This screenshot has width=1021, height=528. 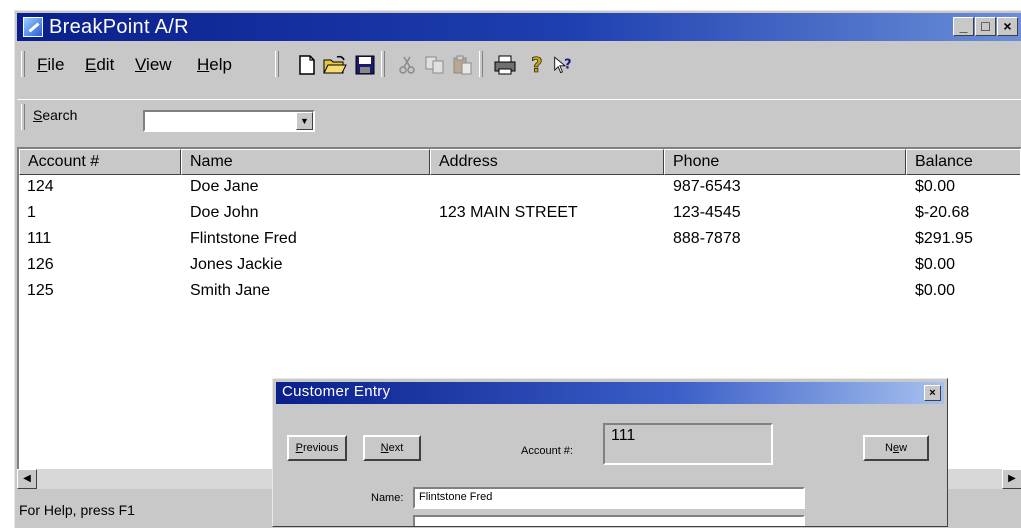 What do you see at coordinates (547, 451) in the screenshot?
I see `account-label: Account #:` at bounding box center [547, 451].